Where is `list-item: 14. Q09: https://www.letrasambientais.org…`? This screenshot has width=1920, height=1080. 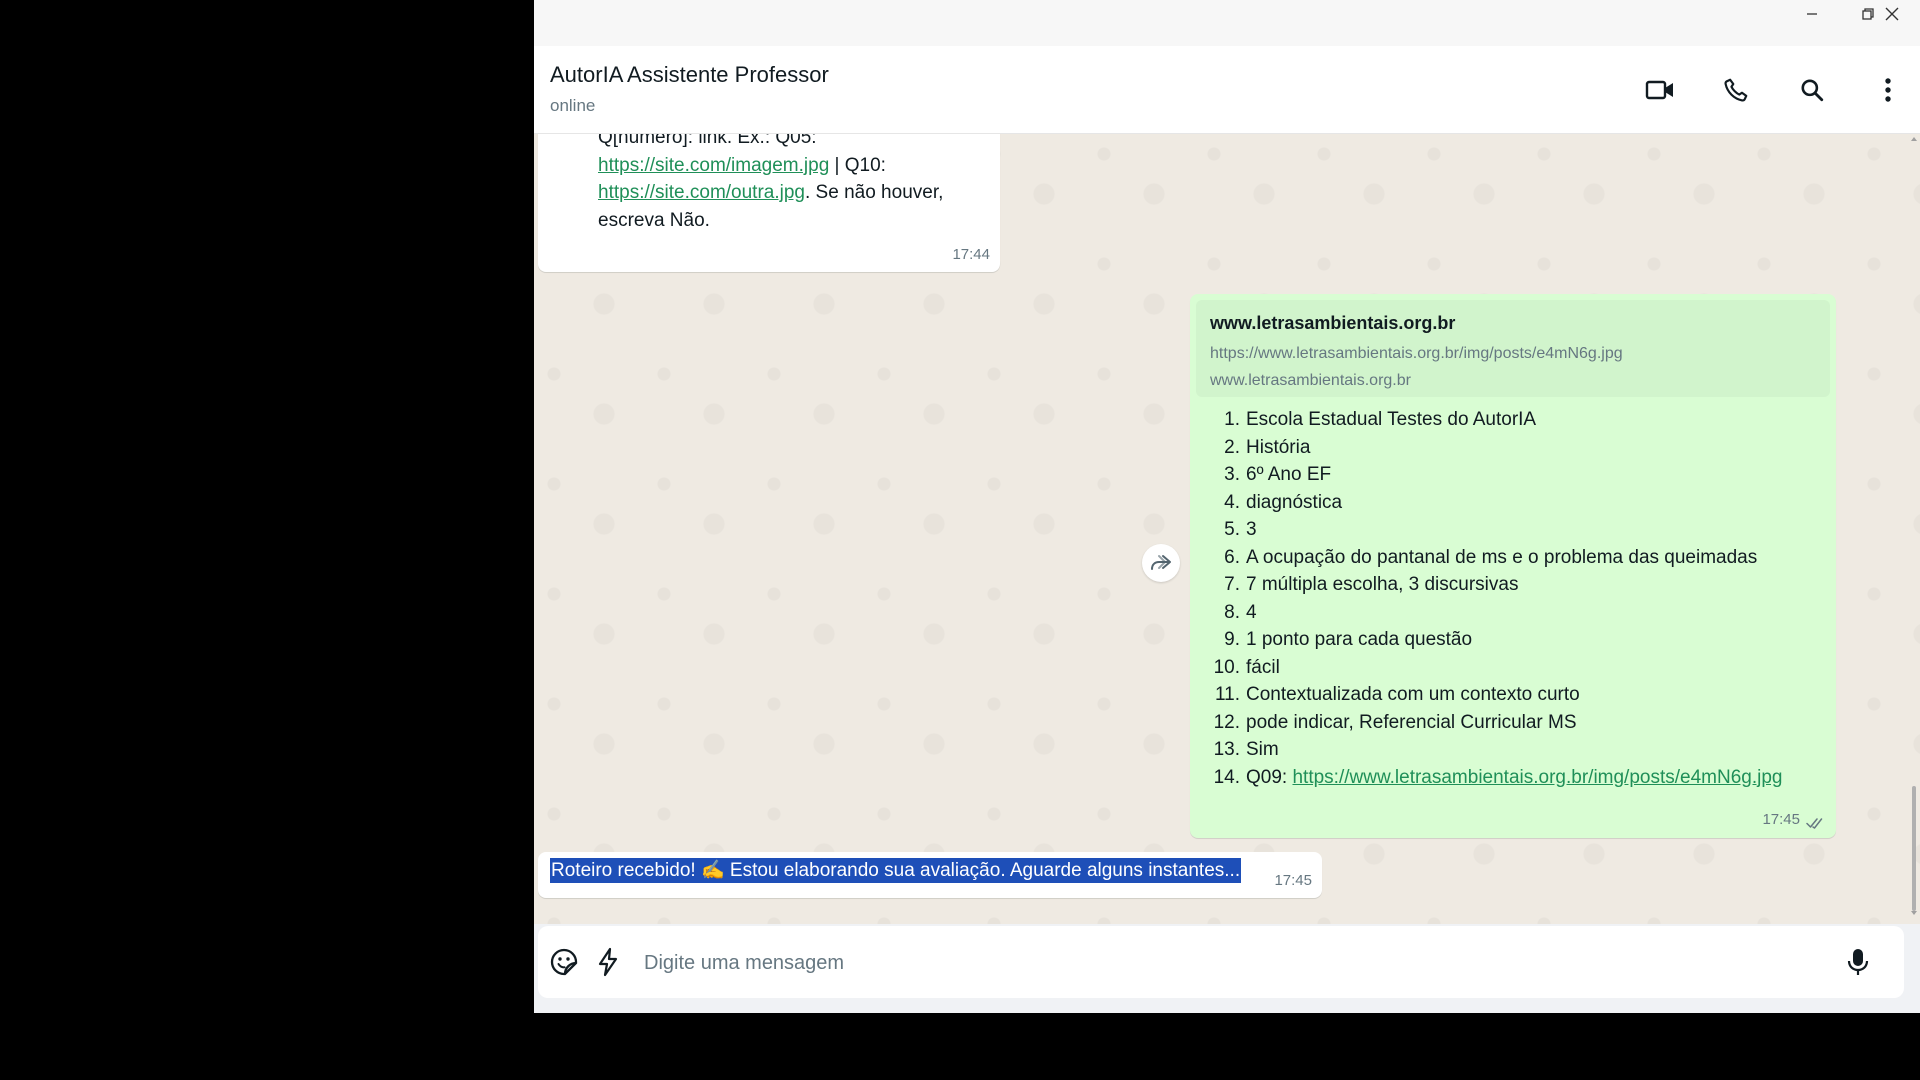
list-item: 14. Q09: https://www.letrasambientais.org… is located at coordinates (1486, 778).